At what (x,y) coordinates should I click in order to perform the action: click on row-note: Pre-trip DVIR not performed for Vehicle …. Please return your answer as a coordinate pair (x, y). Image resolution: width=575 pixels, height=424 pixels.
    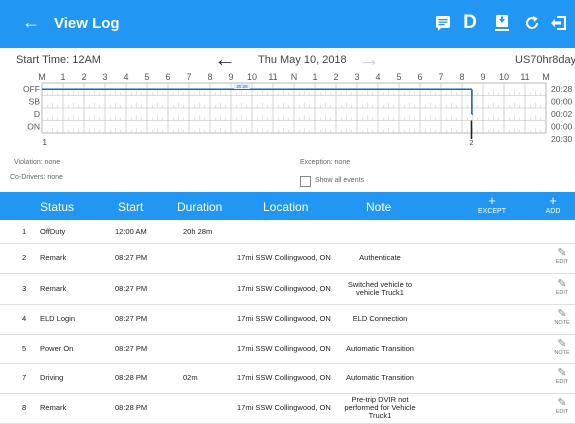
    Looking at the image, I should click on (380, 407).